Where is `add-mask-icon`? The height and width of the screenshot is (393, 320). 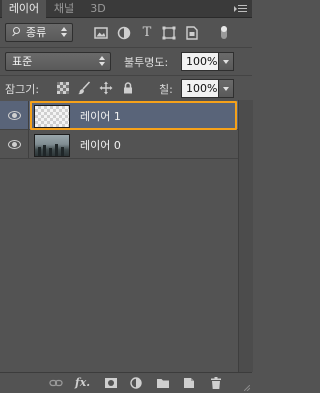 add-mask-icon is located at coordinates (111, 383).